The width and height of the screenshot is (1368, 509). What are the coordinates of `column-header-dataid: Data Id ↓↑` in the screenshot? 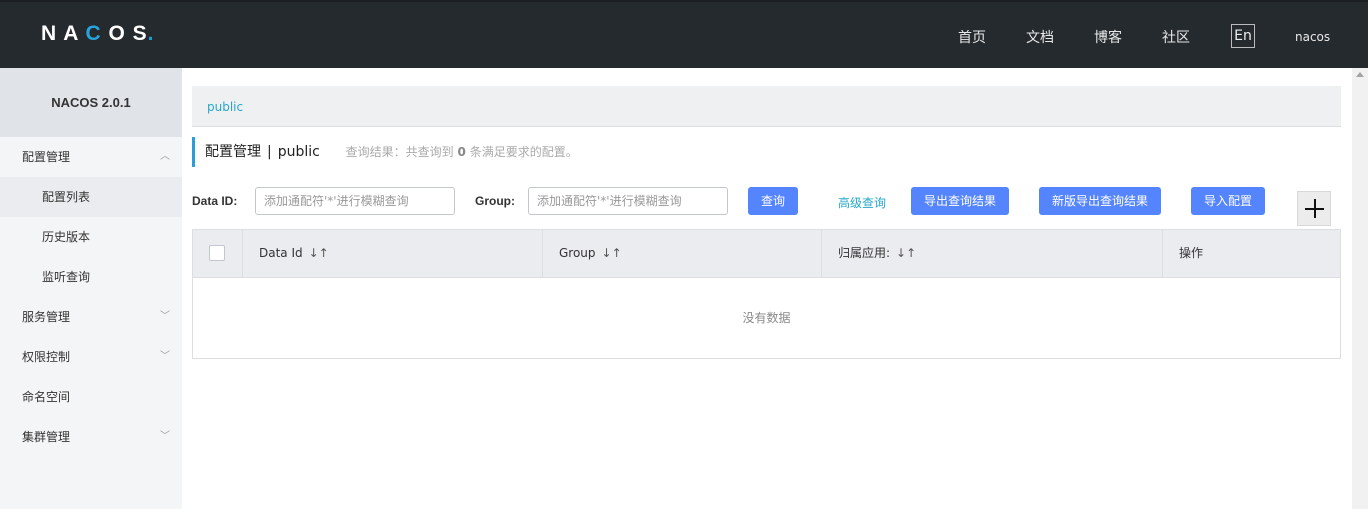 It's located at (393, 253).